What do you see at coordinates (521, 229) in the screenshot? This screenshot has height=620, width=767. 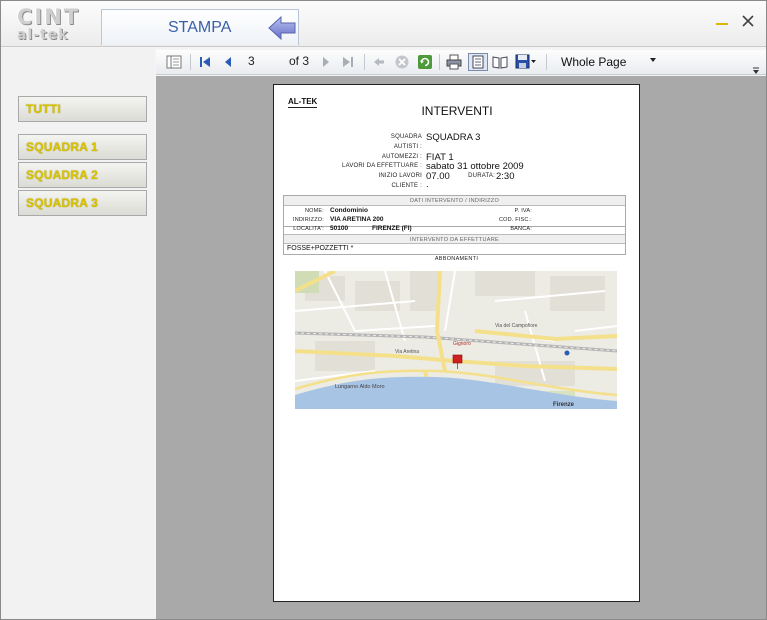 I see `banca-label: BANCA:` at bounding box center [521, 229].